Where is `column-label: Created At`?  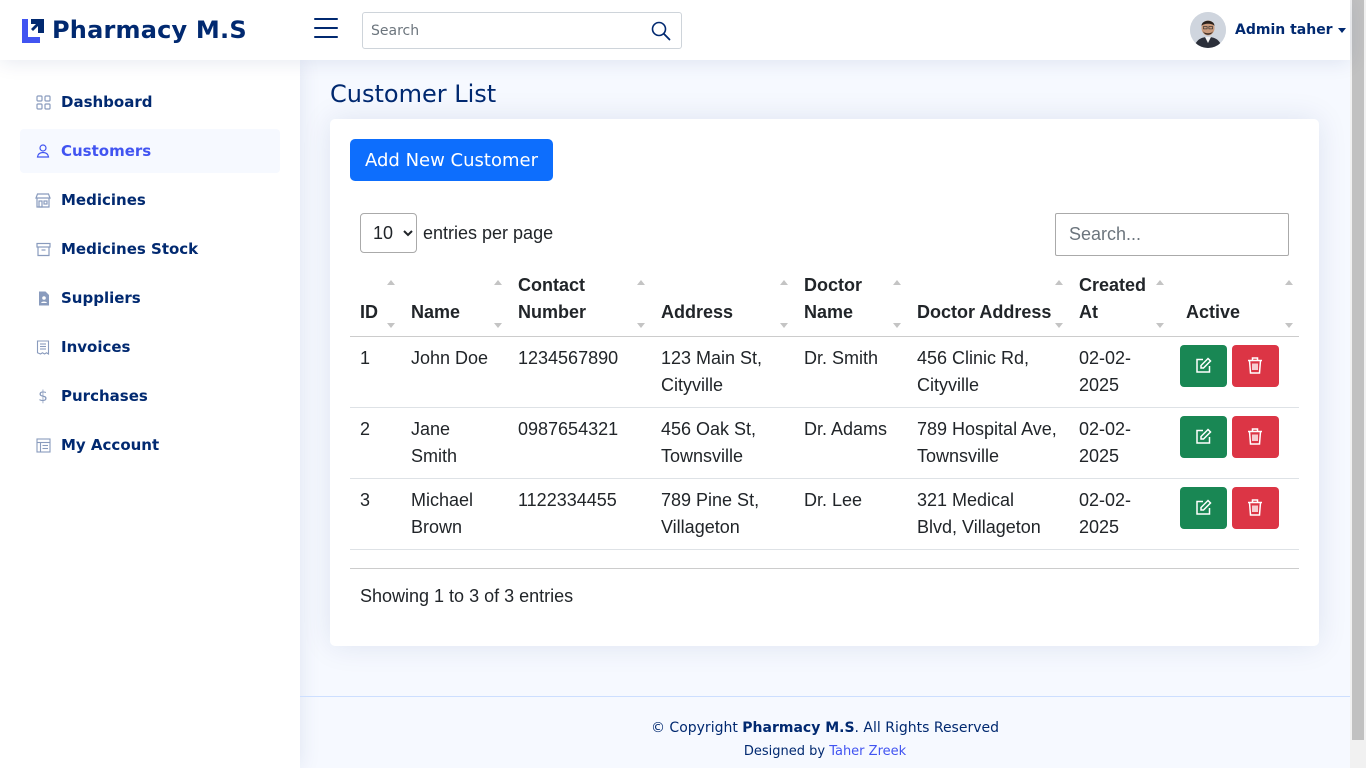
column-label: Created At is located at coordinates (1113, 298).